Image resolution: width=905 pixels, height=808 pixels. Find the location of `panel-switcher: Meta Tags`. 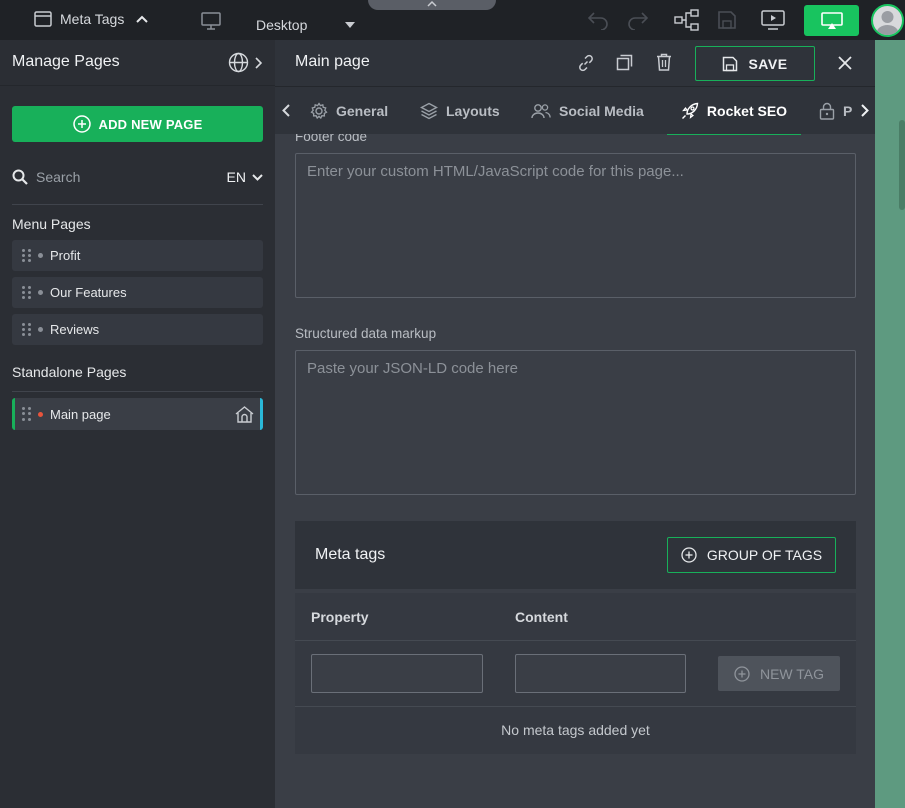

panel-switcher: Meta Tags is located at coordinates (91, 19).